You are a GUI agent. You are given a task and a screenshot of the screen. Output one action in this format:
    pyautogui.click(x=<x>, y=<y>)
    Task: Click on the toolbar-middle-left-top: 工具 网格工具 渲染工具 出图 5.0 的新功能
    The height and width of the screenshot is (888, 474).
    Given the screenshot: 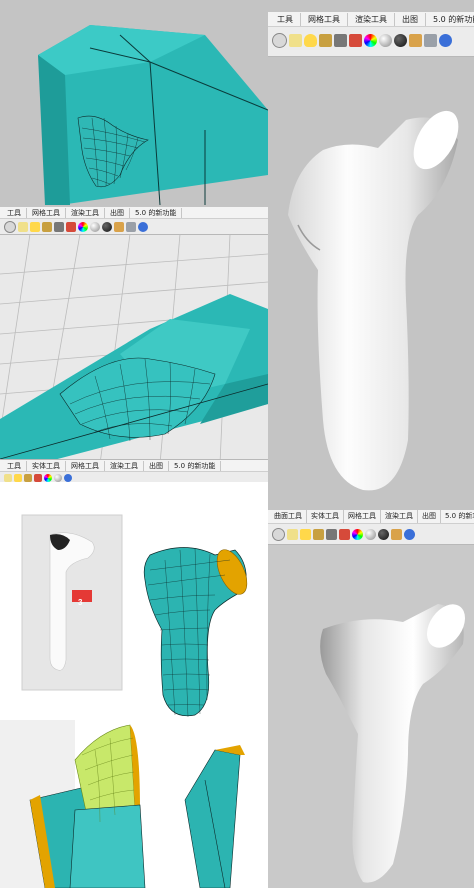 What is the action you would take?
    pyautogui.click(x=134, y=221)
    